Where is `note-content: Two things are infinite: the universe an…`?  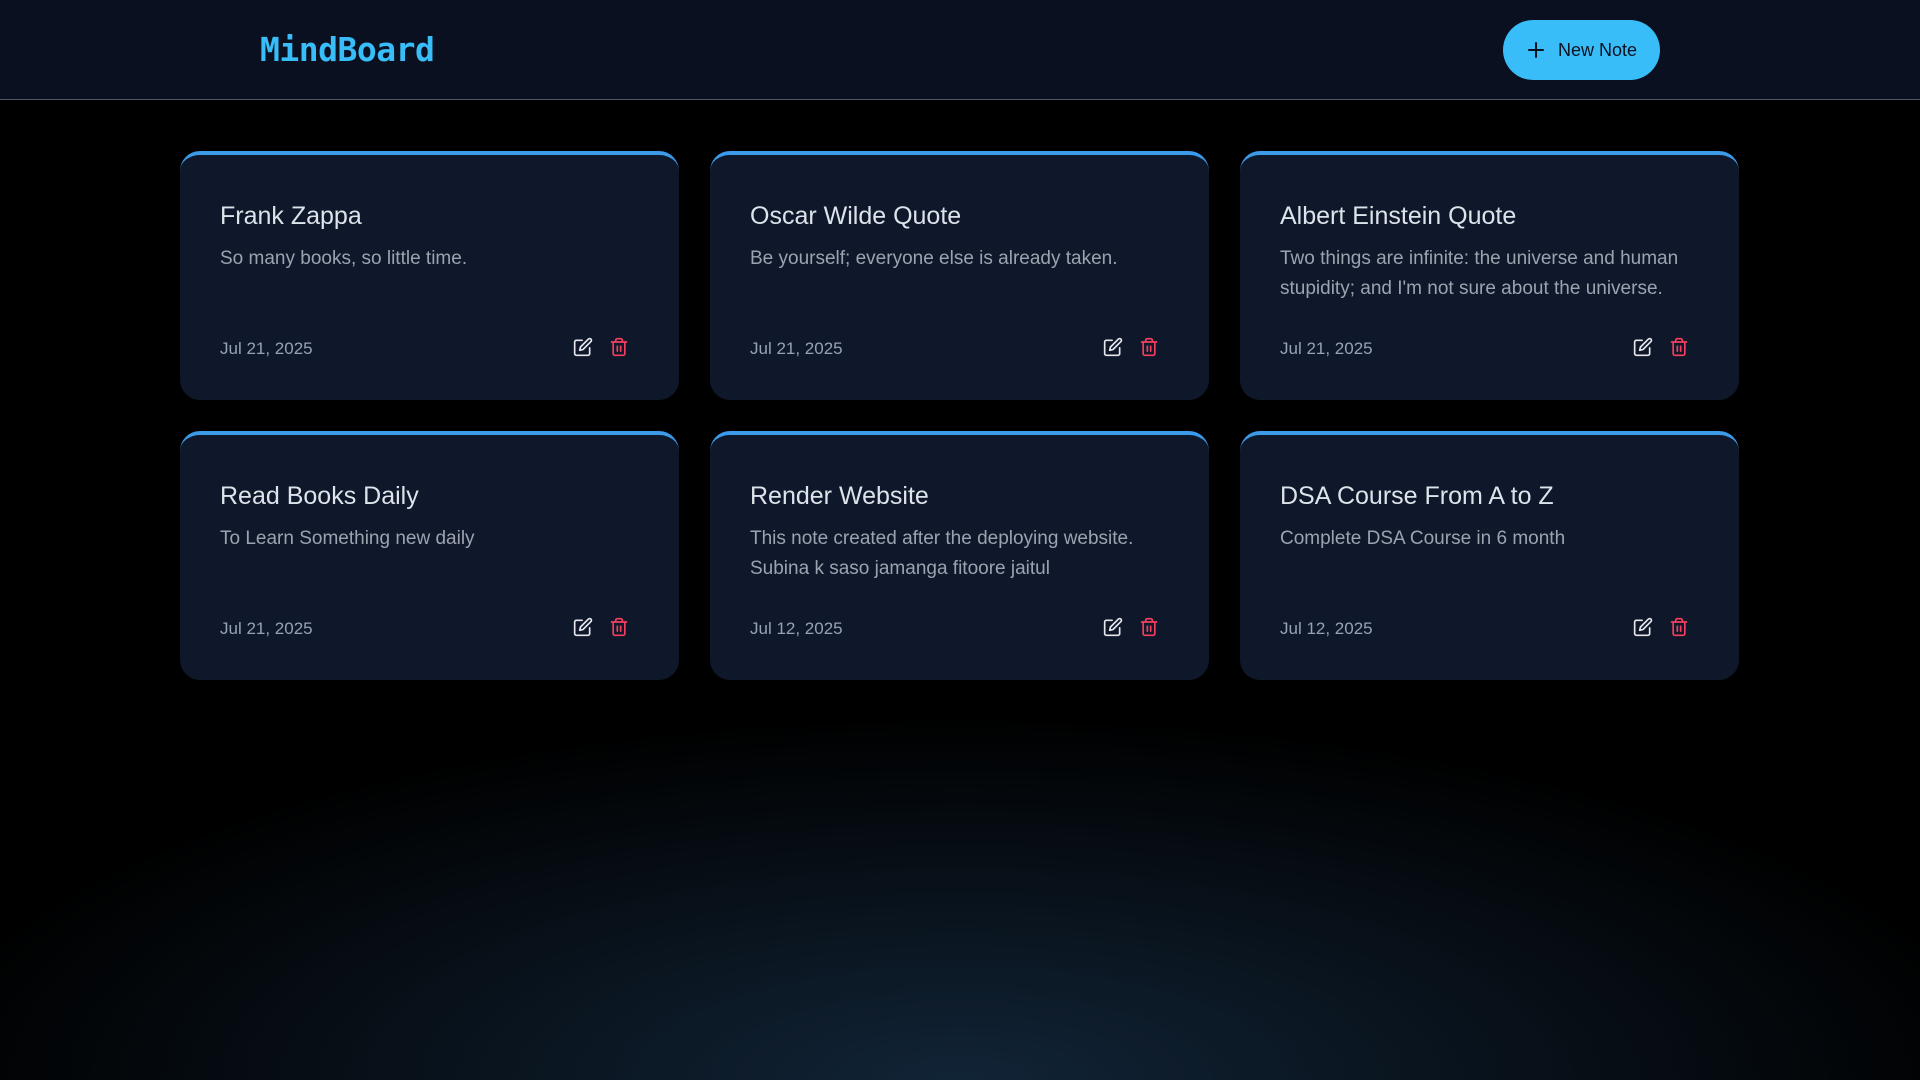
note-content: Two things are infinite: the universe an… is located at coordinates (1479, 273).